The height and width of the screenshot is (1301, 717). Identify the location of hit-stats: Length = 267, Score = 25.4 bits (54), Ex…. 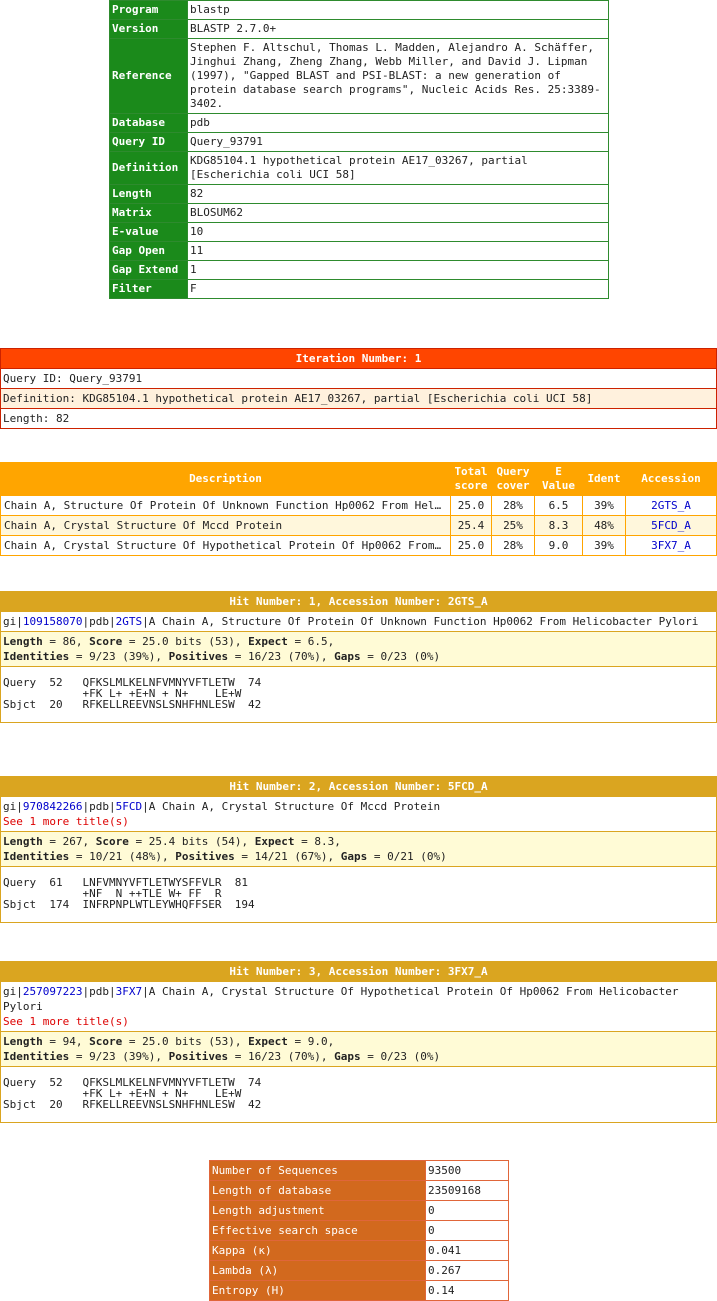
(358, 849).